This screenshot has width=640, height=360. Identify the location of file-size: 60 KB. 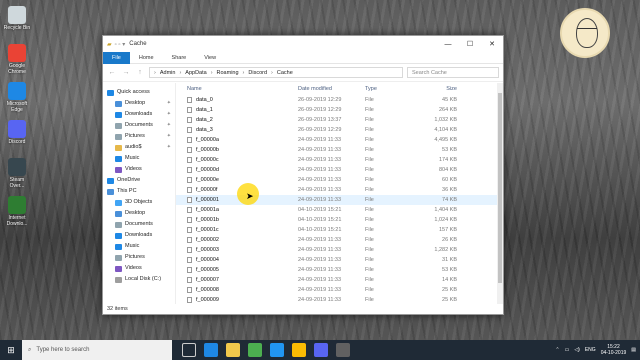
(449, 180).